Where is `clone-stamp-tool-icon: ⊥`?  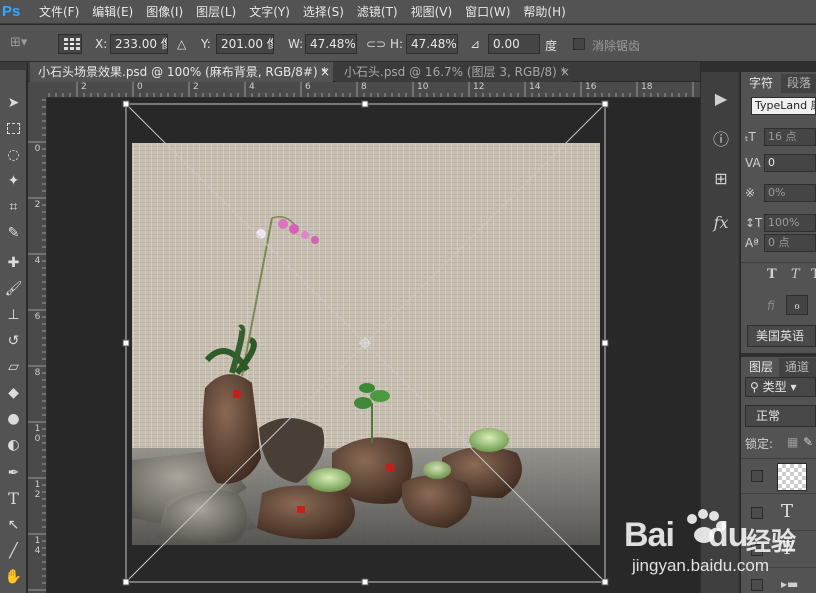
clone-stamp-tool-icon: ⊥ is located at coordinates (13, 314).